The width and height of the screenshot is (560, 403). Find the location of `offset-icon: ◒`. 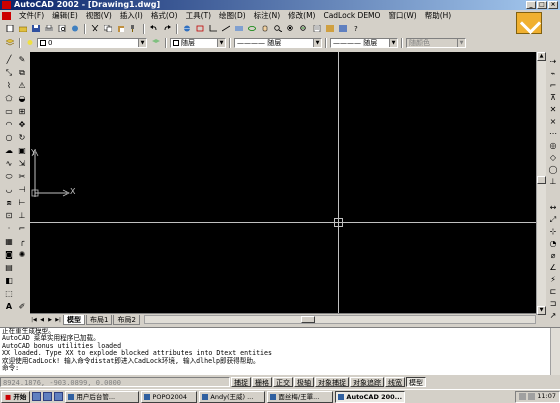

offset-icon: ◒ is located at coordinates (22, 98).